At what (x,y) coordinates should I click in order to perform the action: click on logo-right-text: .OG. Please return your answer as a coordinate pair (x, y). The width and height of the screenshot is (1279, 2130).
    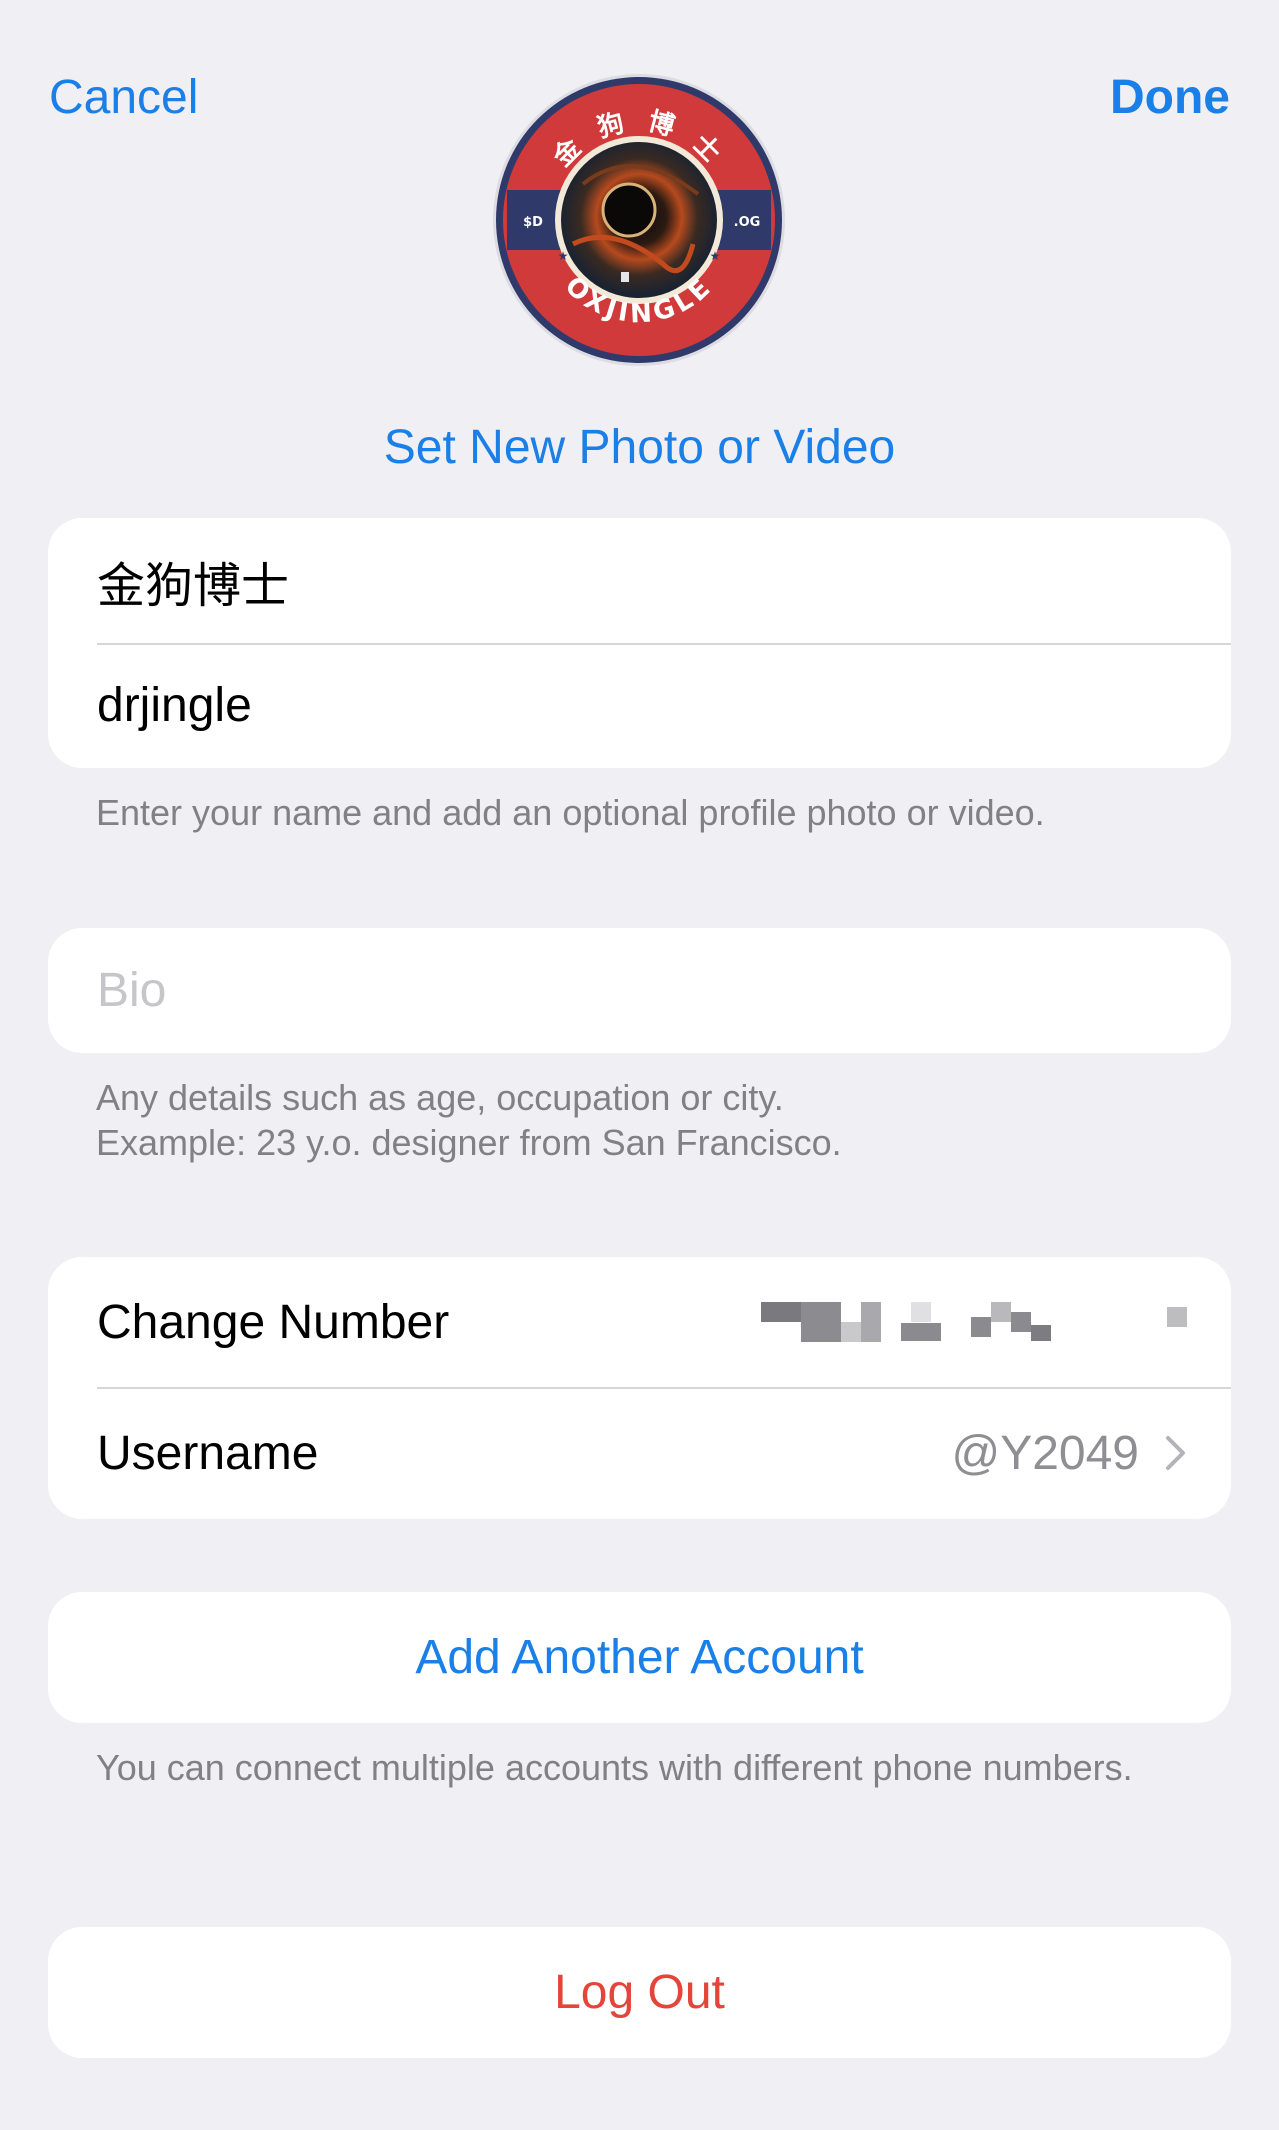
    Looking at the image, I should click on (747, 222).